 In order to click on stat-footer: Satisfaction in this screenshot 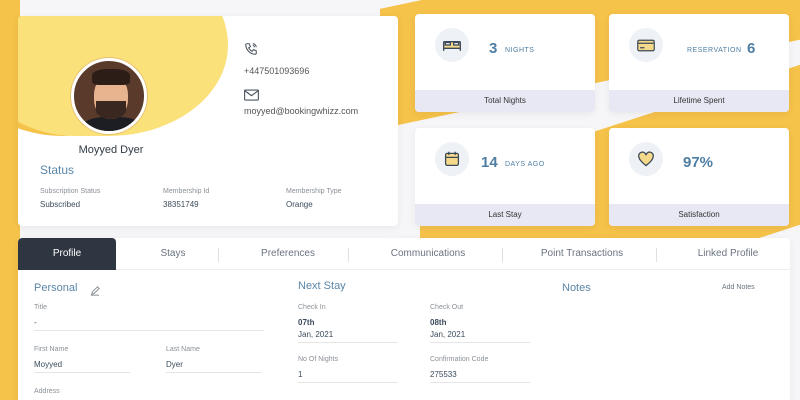, I will do `click(699, 215)`.